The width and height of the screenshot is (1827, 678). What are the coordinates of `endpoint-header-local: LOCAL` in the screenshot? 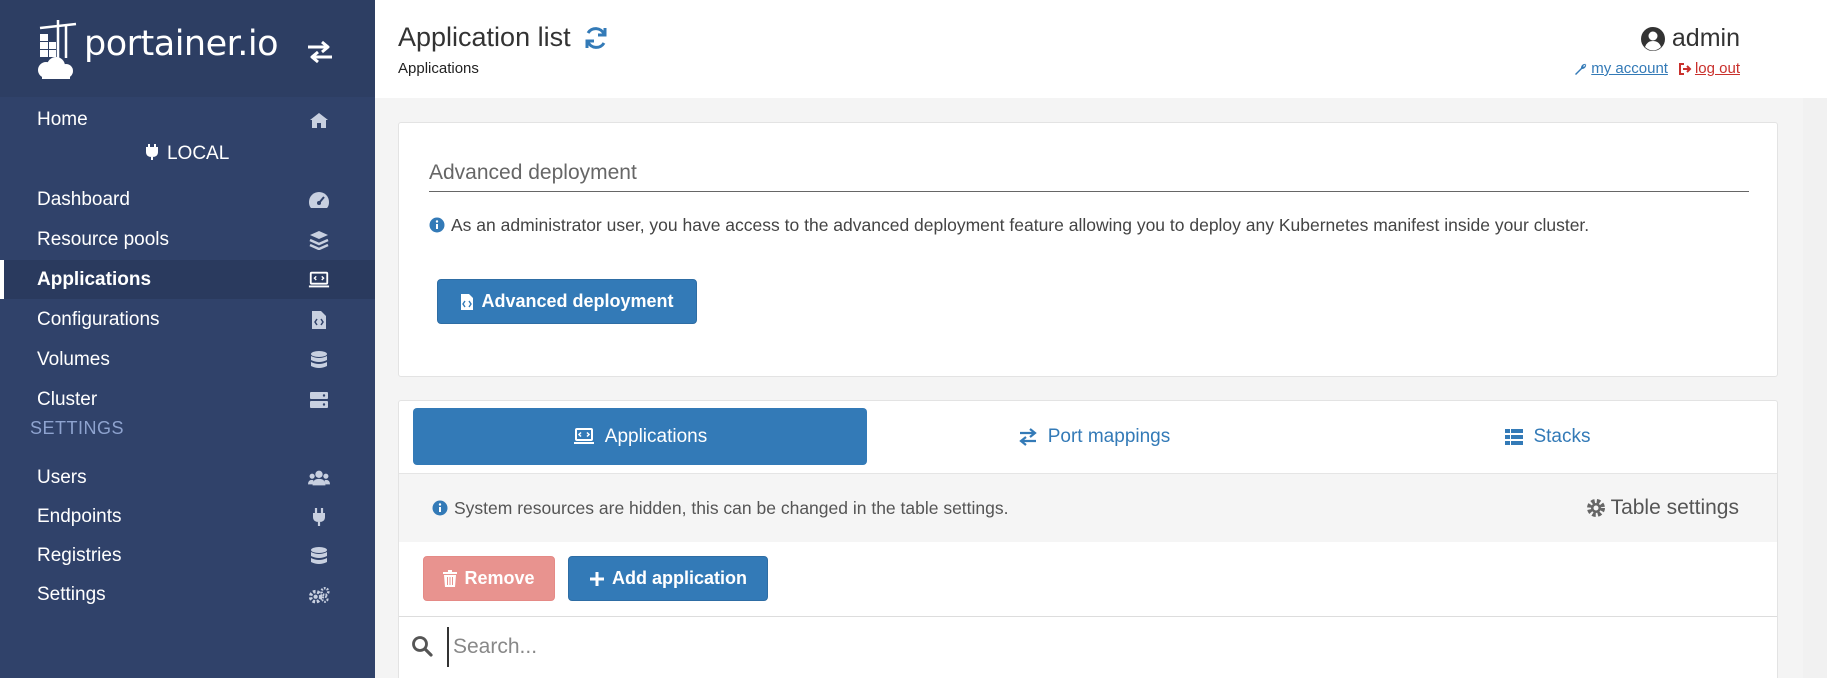 It's located at (187, 154).